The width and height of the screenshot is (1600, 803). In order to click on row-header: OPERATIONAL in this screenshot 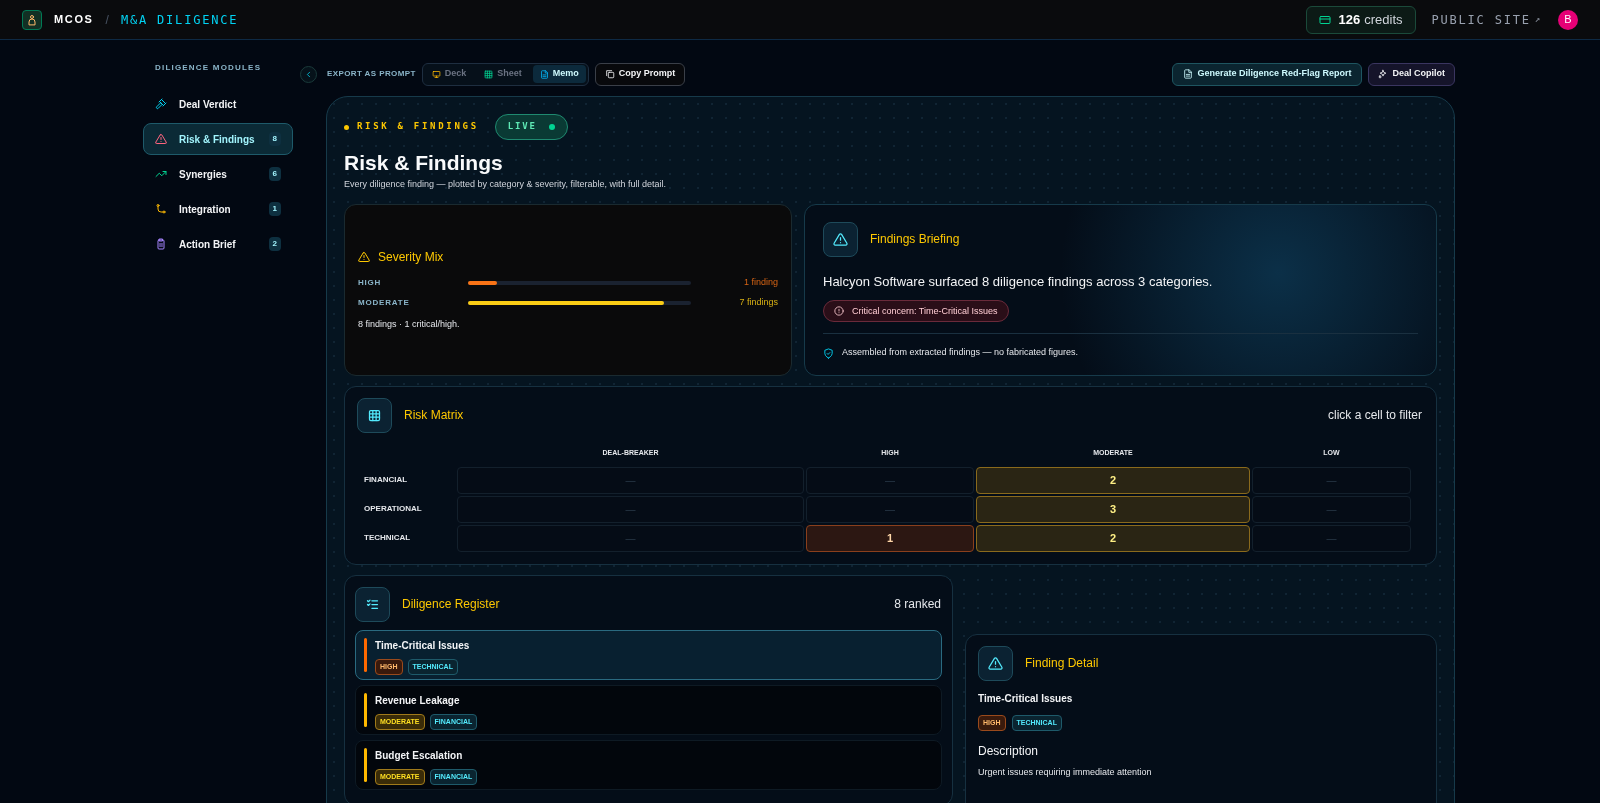, I will do `click(393, 509)`.